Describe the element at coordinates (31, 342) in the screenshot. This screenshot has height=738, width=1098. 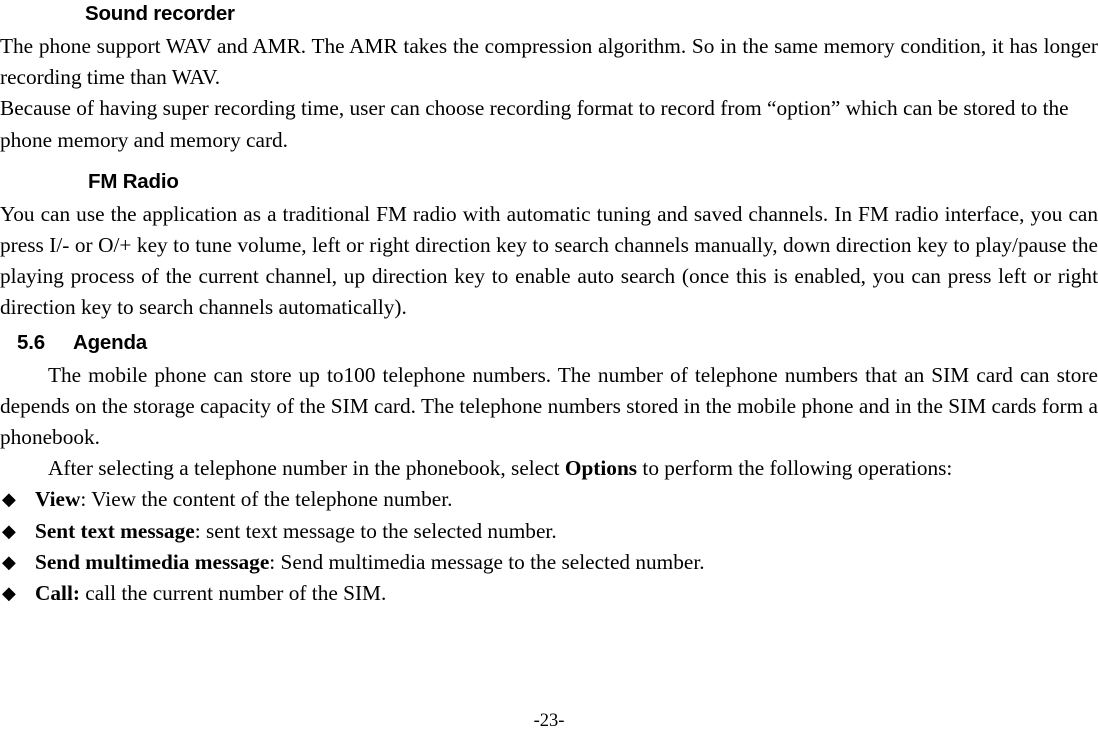
I see `heading-agenda-number: 5.6` at that location.